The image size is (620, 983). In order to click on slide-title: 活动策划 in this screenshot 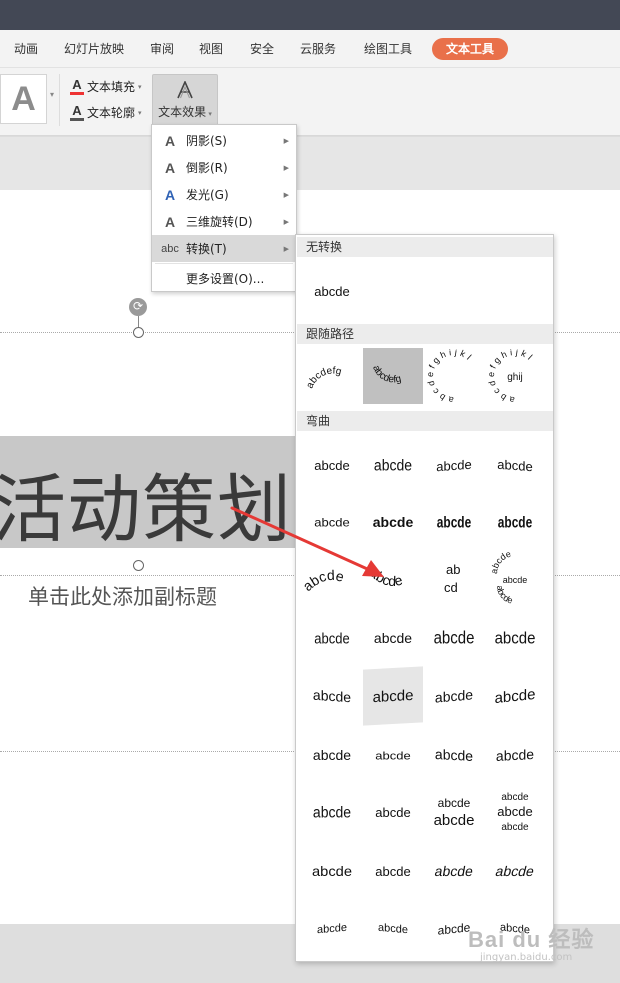, I will do `click(146, 503)`.